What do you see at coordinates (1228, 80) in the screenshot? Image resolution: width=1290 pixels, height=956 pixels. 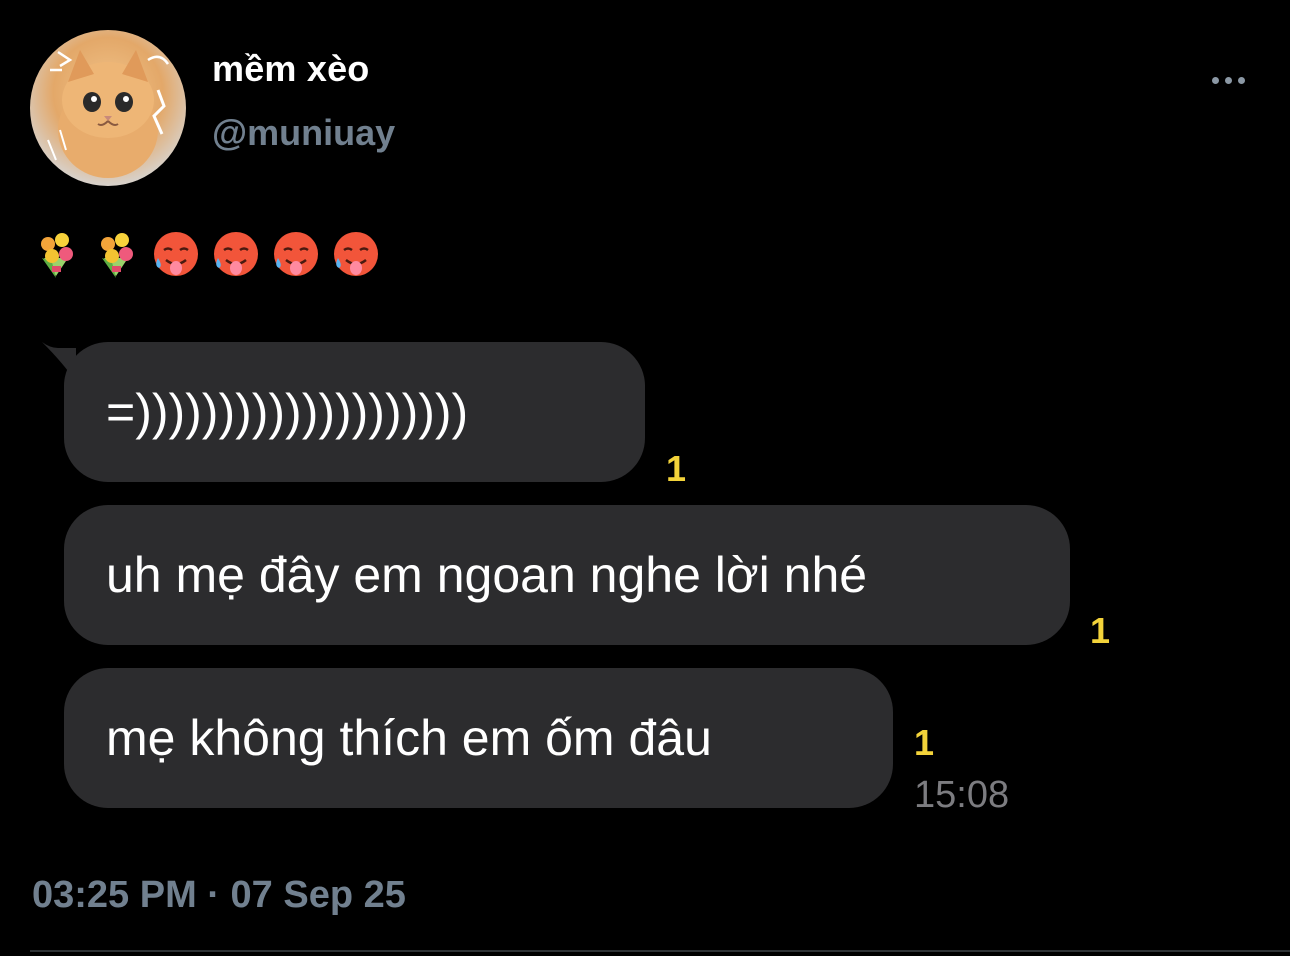 I see `more-options-icon` at bounding box center [1228, 80].